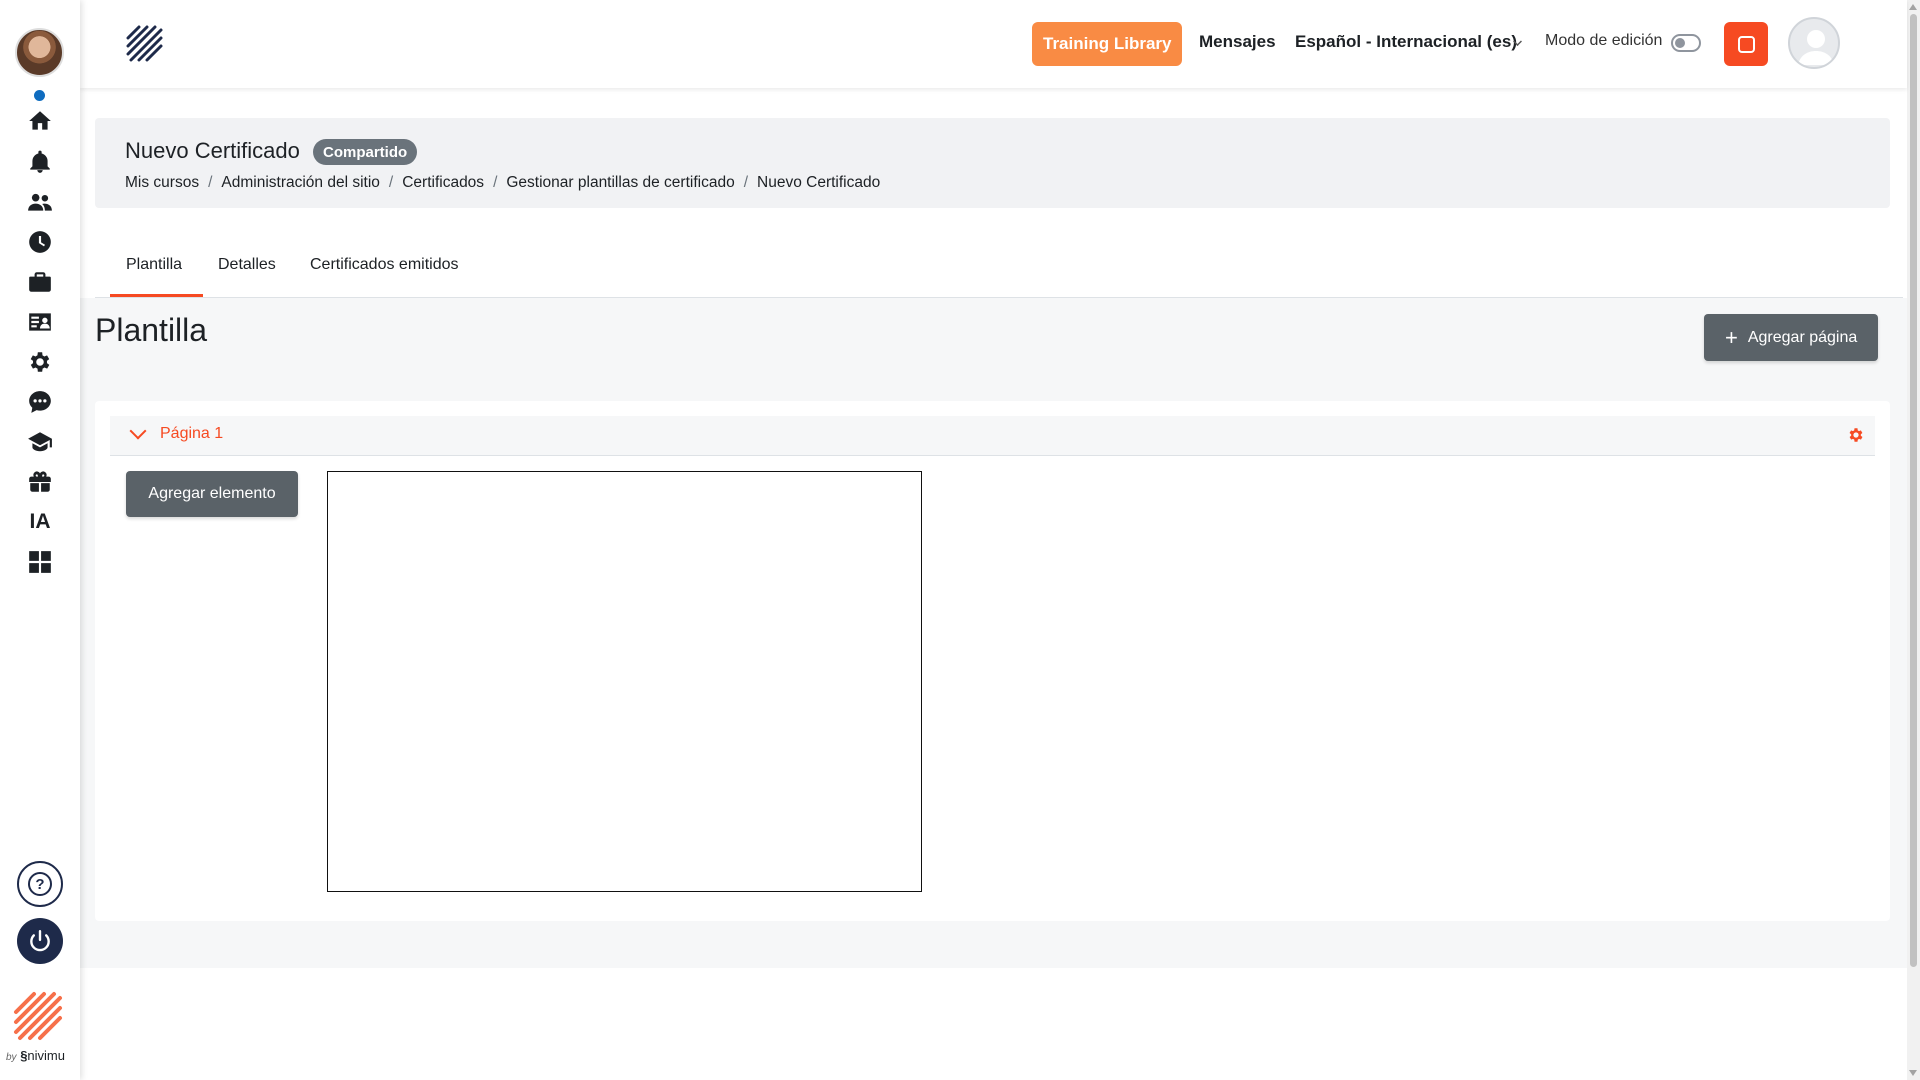 Image resolution: width=1920 pixels, height=1080 pixels. Describe the element at coordinates (300, 183) in the screenshot. I see `breadcrumb-item: Administración del sitio` at that location.